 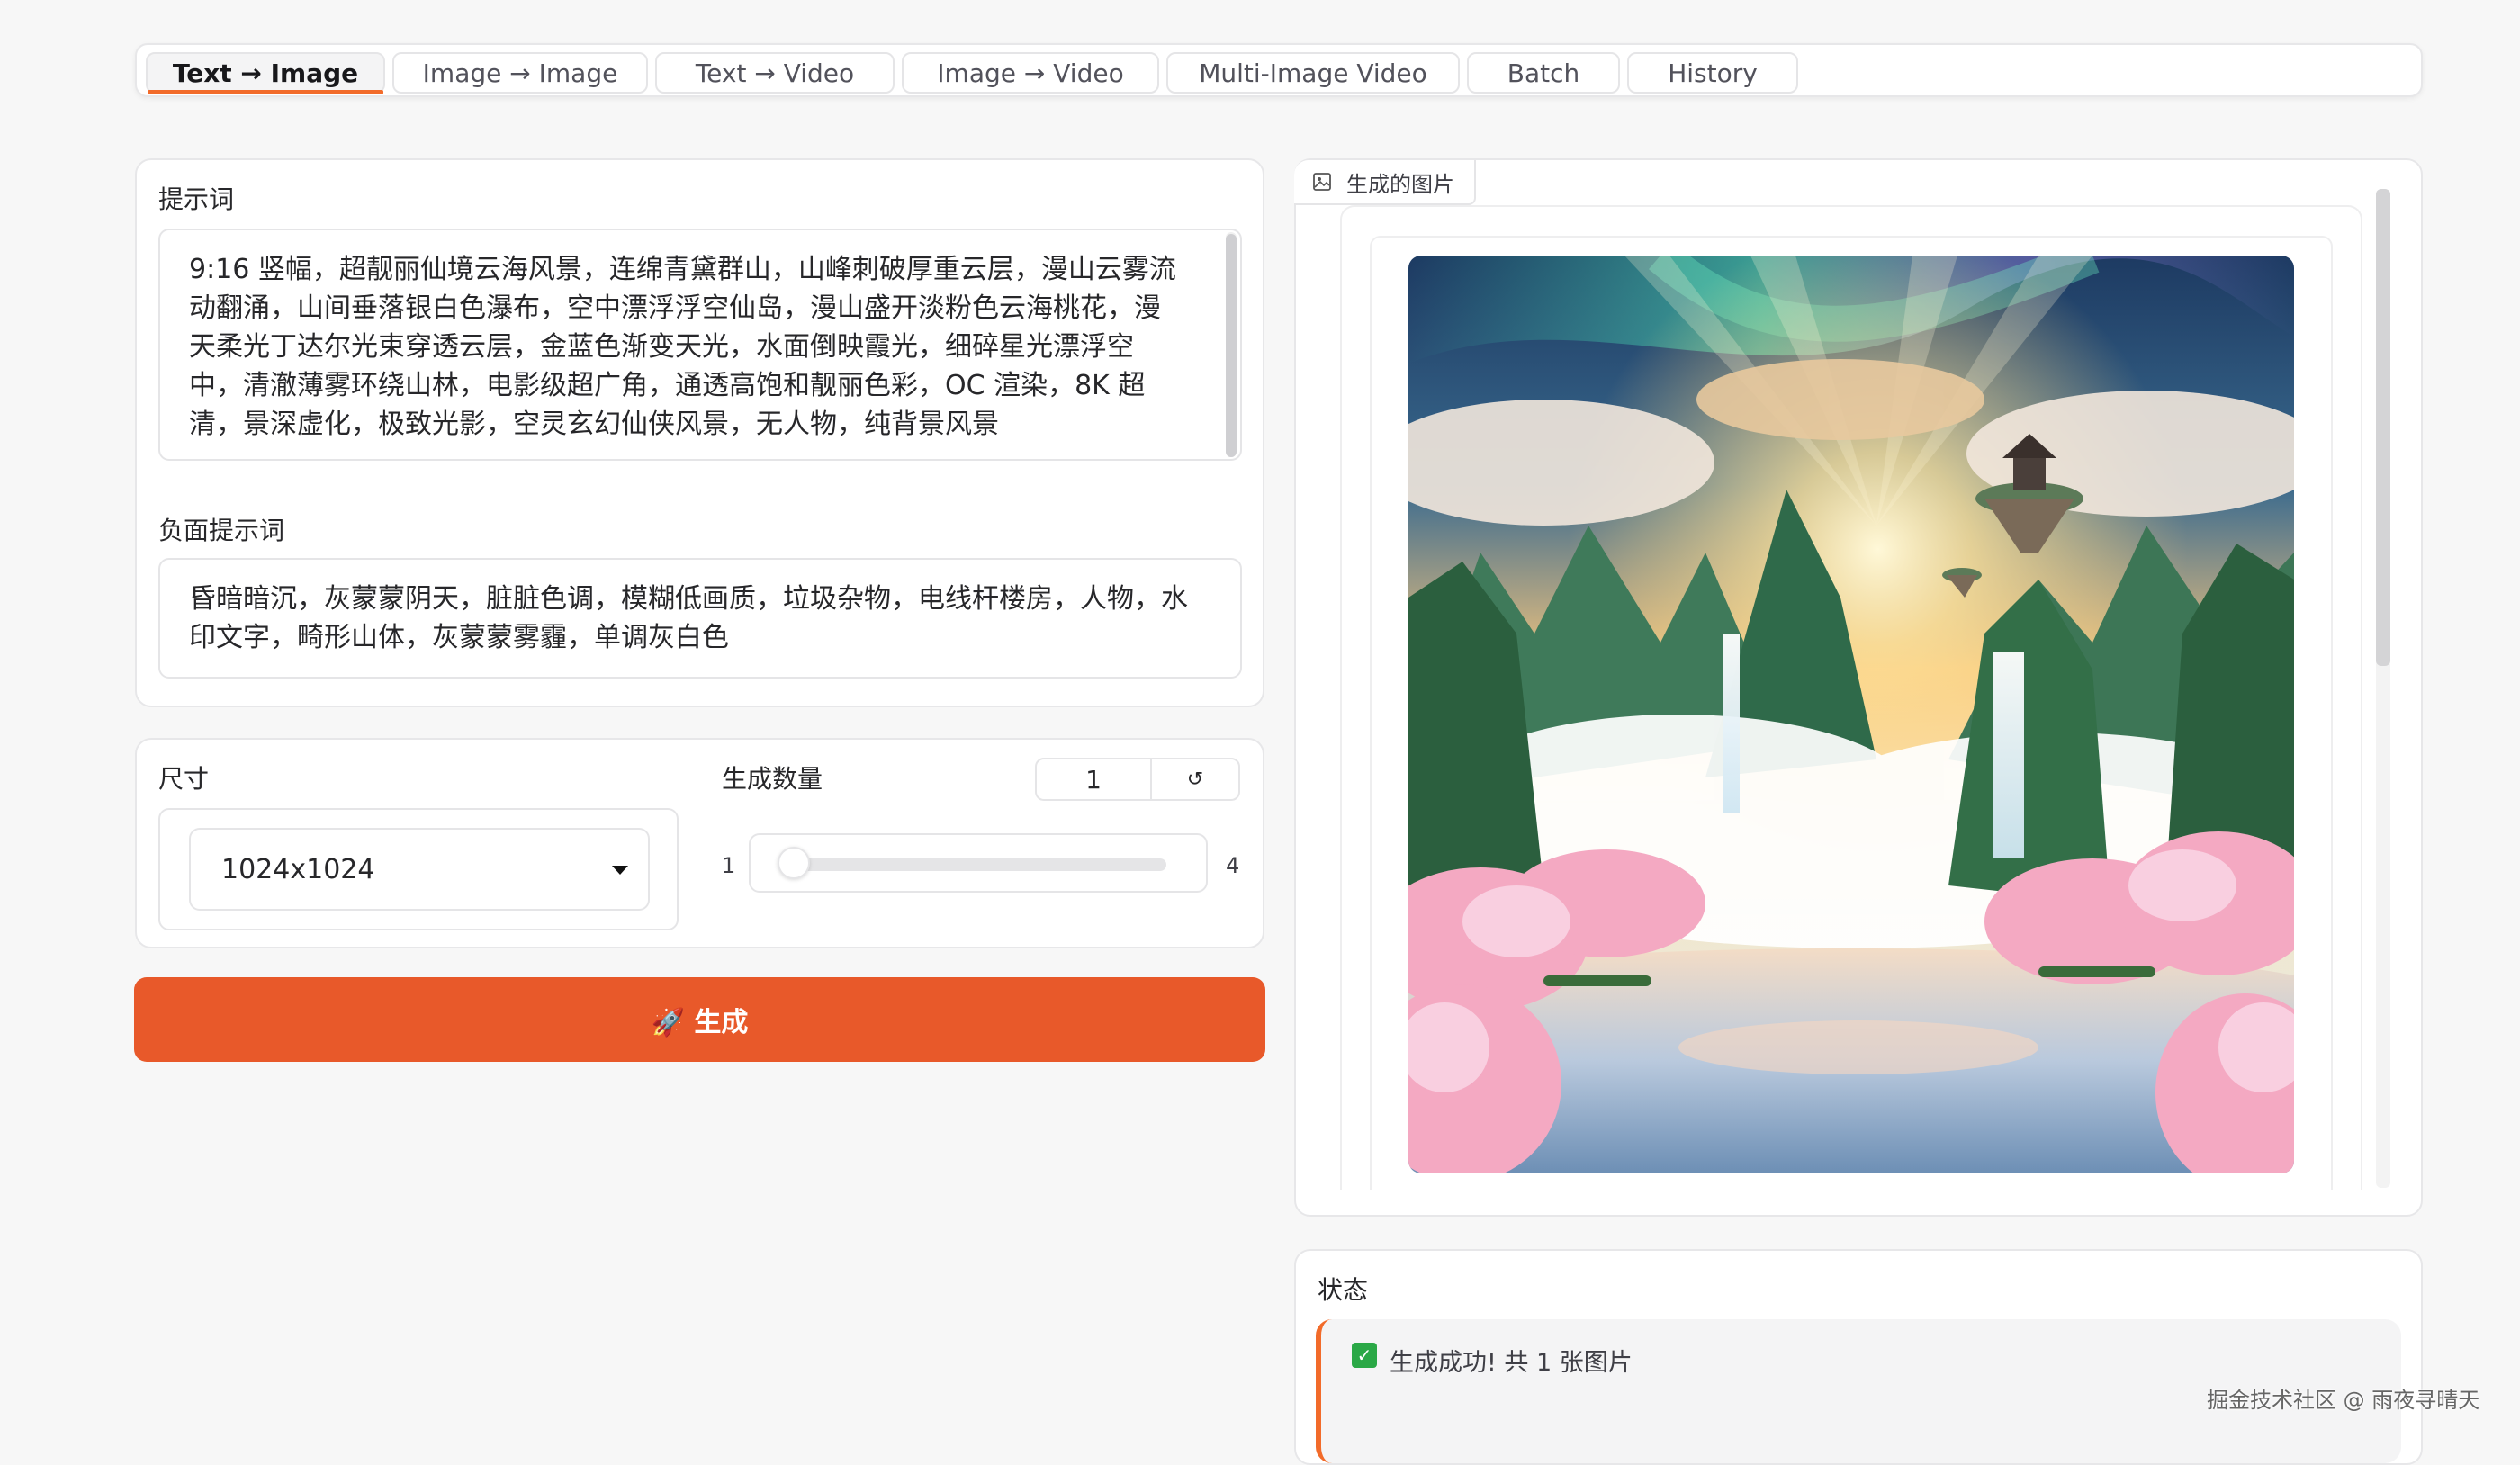 I want to click on count-slider-frame, so click(x=978, y=863).